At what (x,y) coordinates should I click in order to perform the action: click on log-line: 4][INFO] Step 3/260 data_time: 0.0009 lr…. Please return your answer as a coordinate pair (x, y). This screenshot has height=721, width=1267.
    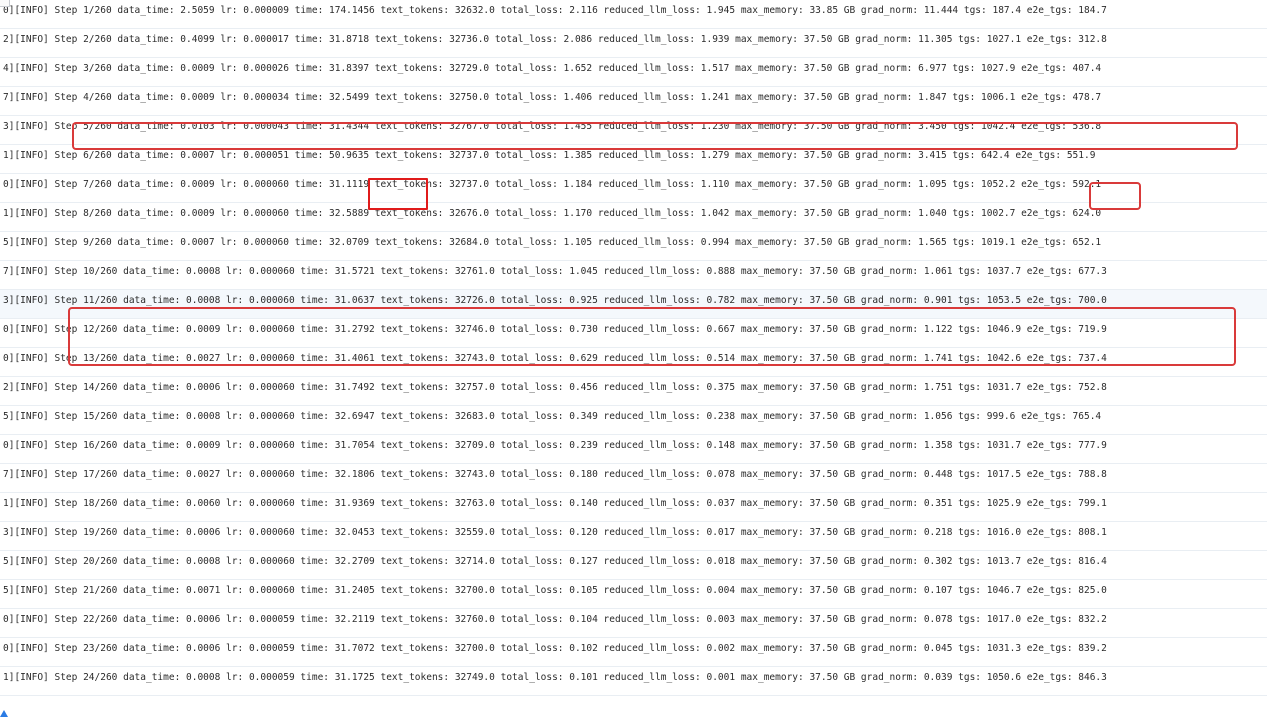
    Looking at the image, I should click on (633, 72).